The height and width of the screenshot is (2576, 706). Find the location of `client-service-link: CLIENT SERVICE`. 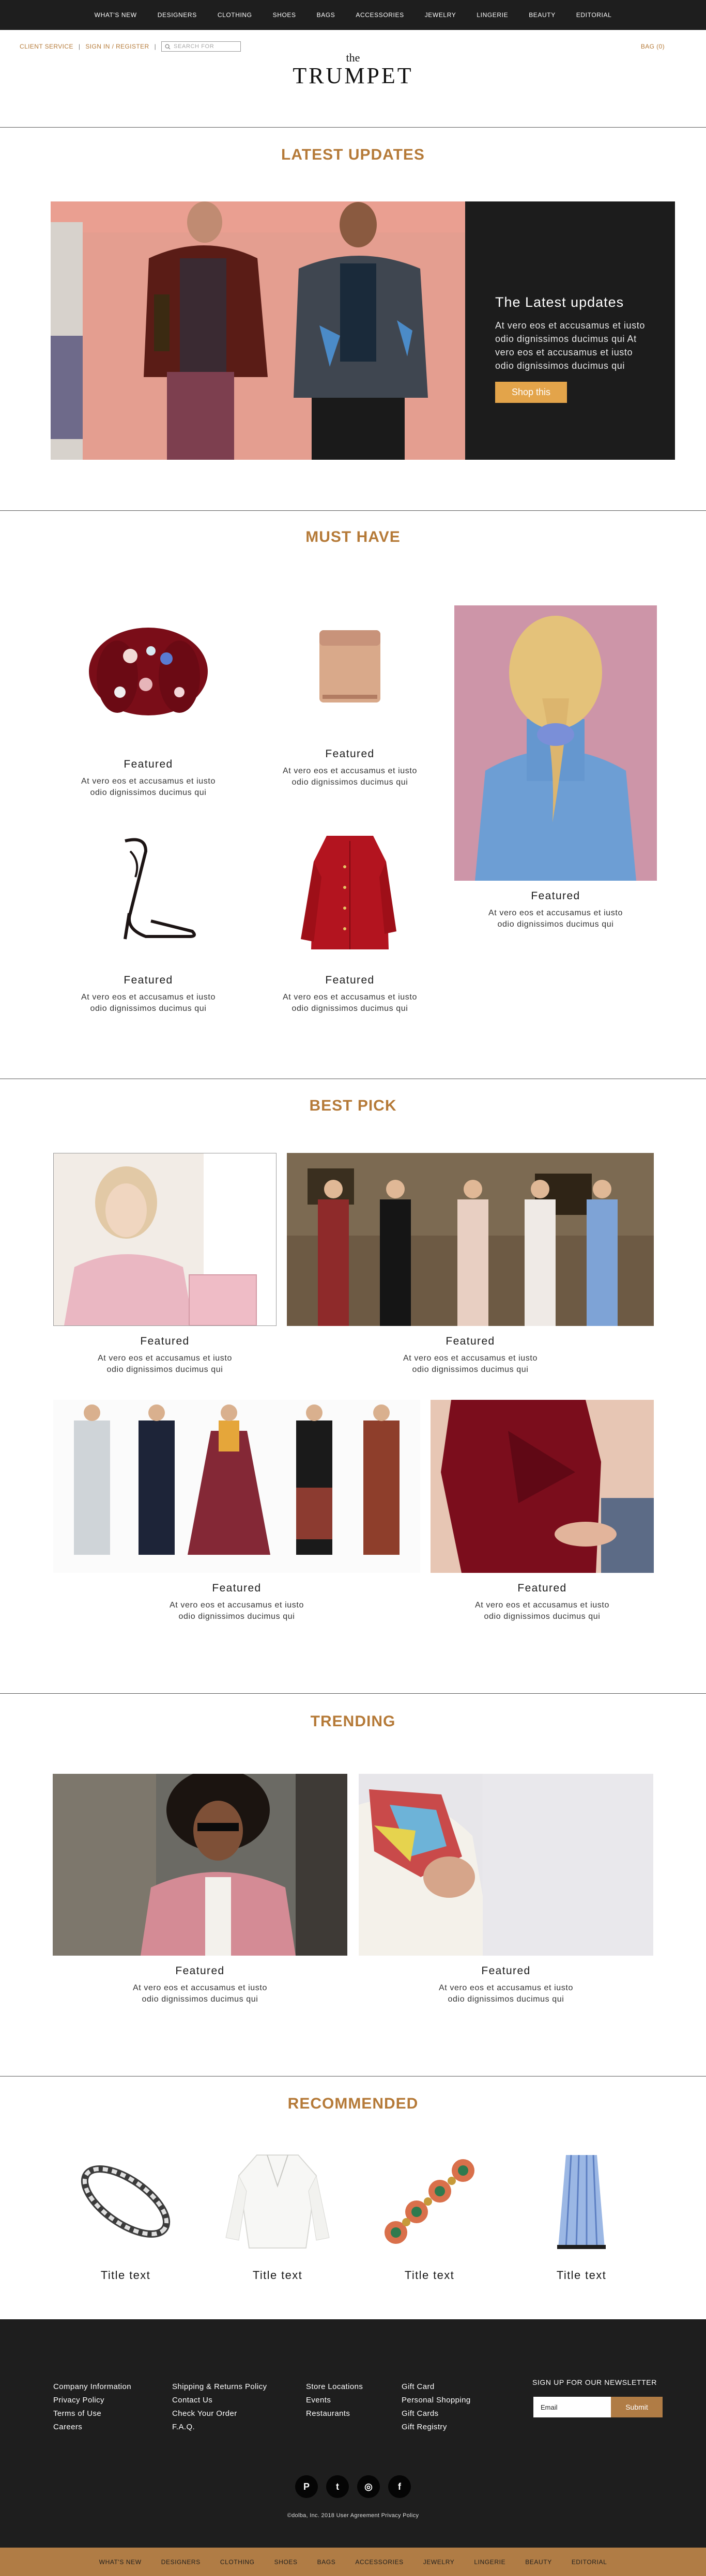

client-service-link: CLIENT SERVICE is located at coordinates (46, 47).